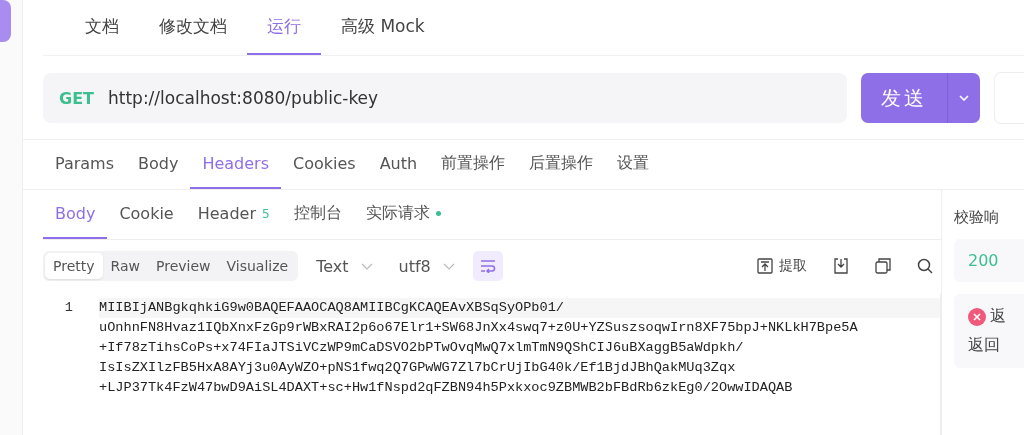 Image resolution: width=1024 pixels, height=435 pixels. What do you see at coordinates (920, 98) in the screenshot?
I see `send-button: 发送` at bounding box center [920, 98].